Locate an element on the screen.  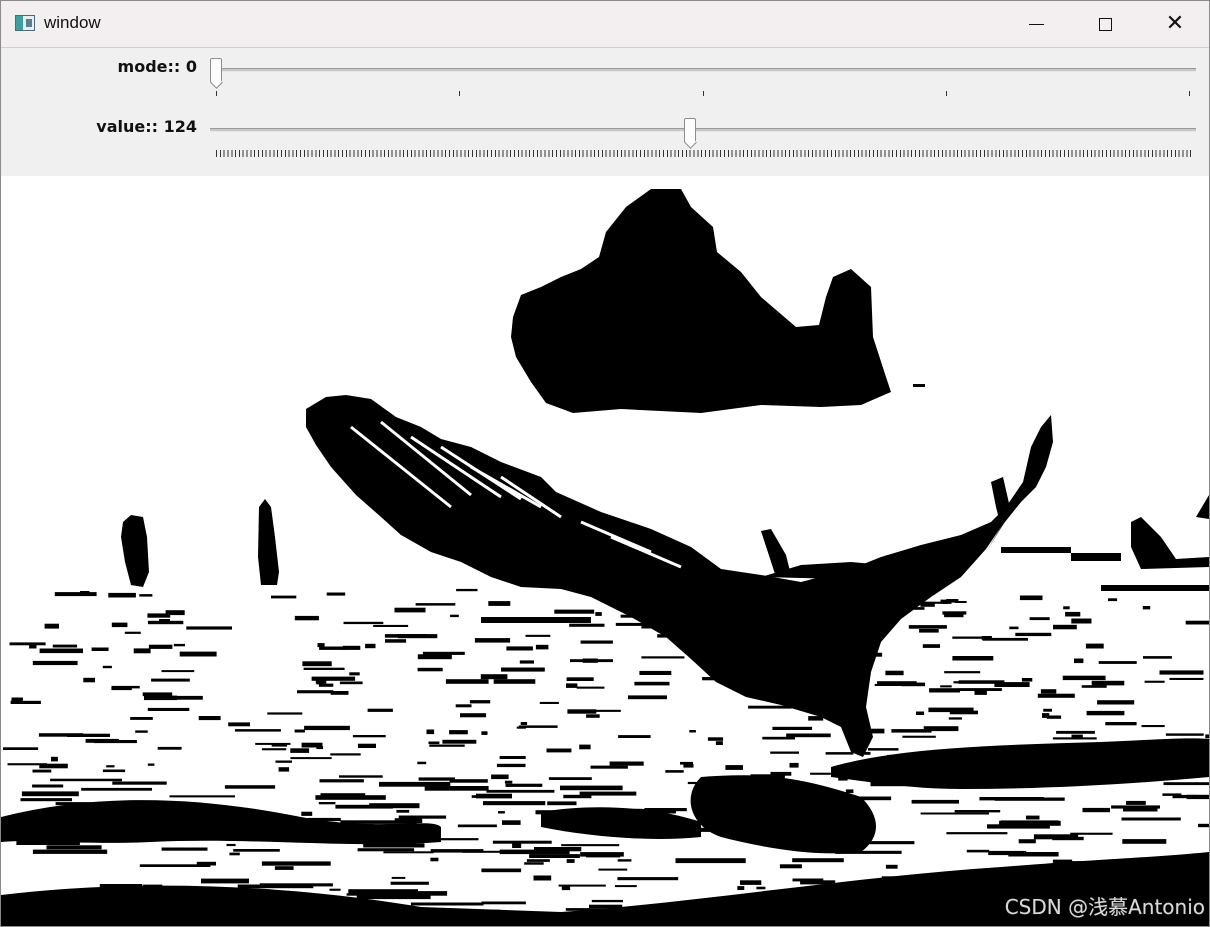
value-trackbar is located at coordinates (703, 130).